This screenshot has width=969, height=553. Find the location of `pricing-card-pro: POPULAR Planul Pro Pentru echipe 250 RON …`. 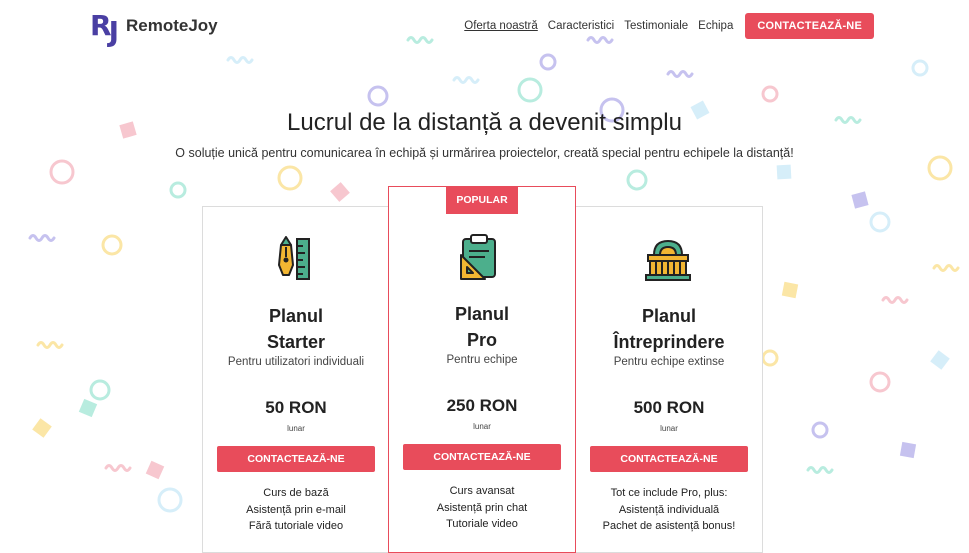

pricing-card-pro: POPULAR Planul Pro Pentru echipe 250 RON … is located at coordinates (482, 369).